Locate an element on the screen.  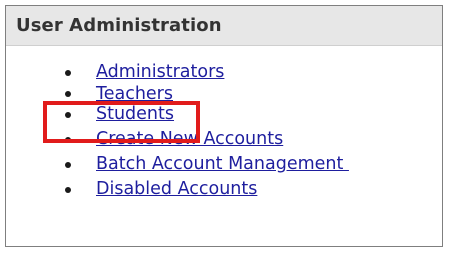
list-item-disabled-accounts: Disabled Accounts is located at coordinates (224, 189).